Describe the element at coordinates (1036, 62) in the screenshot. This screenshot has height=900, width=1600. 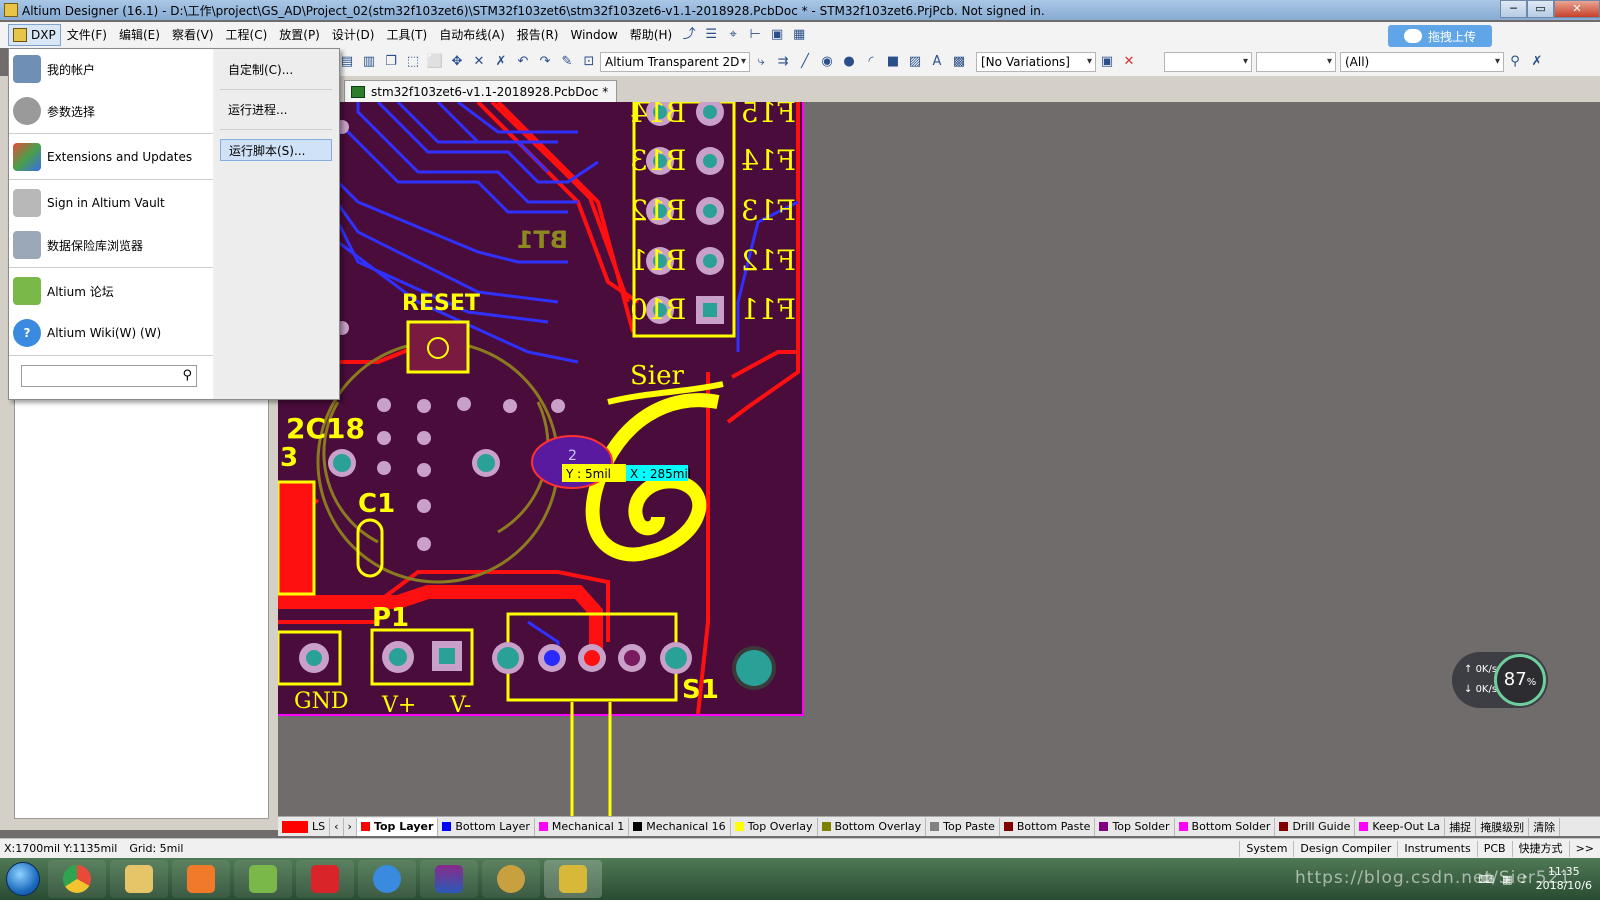
I see `variations-select: [No Variations]` at that location.